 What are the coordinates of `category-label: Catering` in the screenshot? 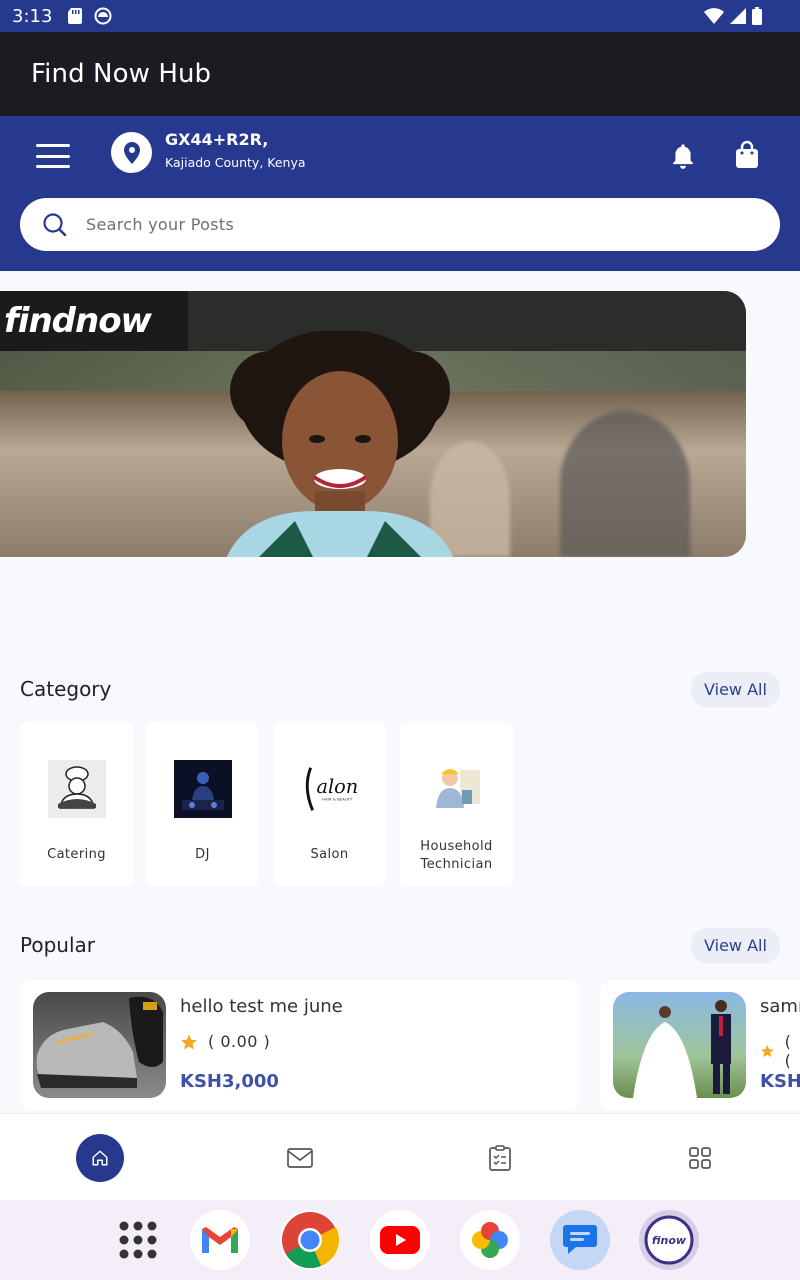 It's located at (76, 854).